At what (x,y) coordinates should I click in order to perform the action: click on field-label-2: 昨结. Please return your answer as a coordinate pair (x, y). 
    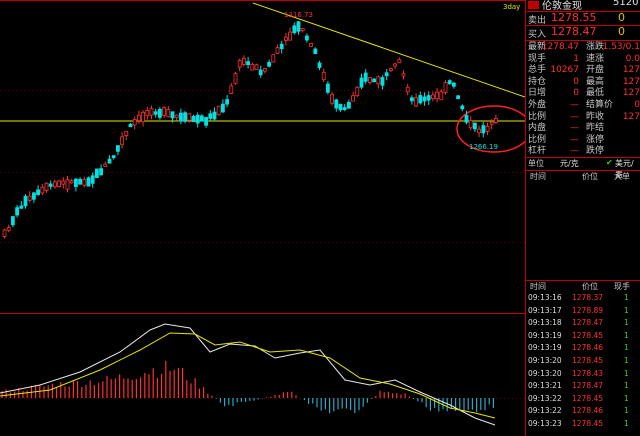
    Looking at the image, I should click on (595, 128).